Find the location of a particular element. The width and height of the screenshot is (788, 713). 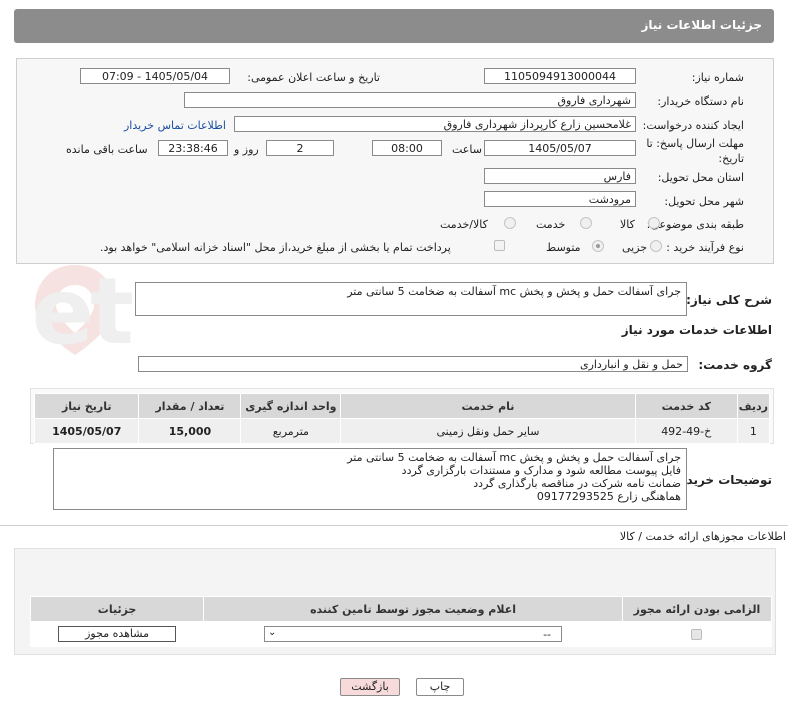

category-radio-goods-service is located at coordinates (510, 223).